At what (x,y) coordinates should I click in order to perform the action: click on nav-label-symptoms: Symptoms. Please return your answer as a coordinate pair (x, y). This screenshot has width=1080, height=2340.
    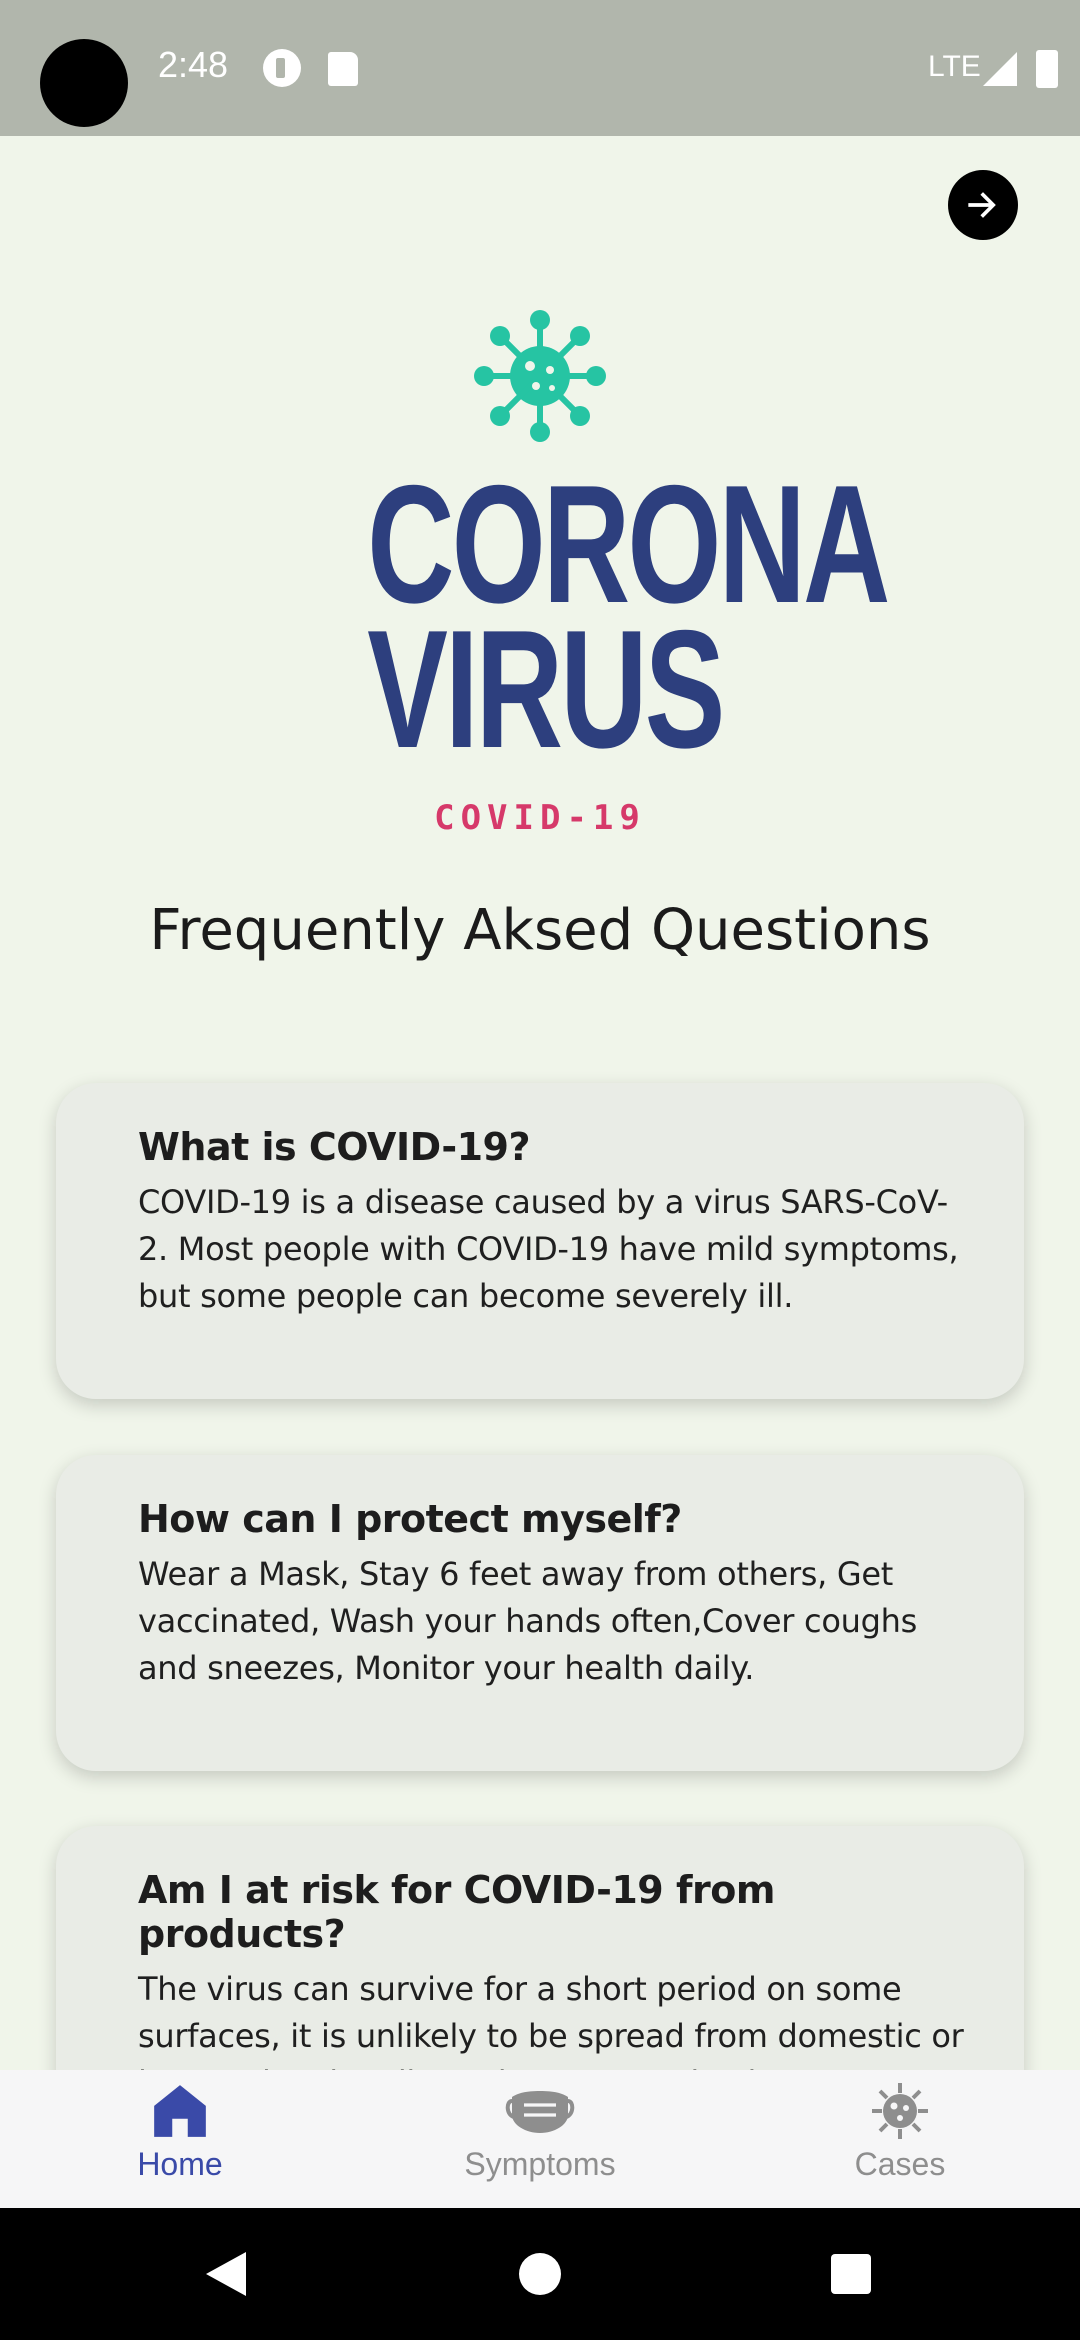
    Looking at the image, I should click on (540, 2164).